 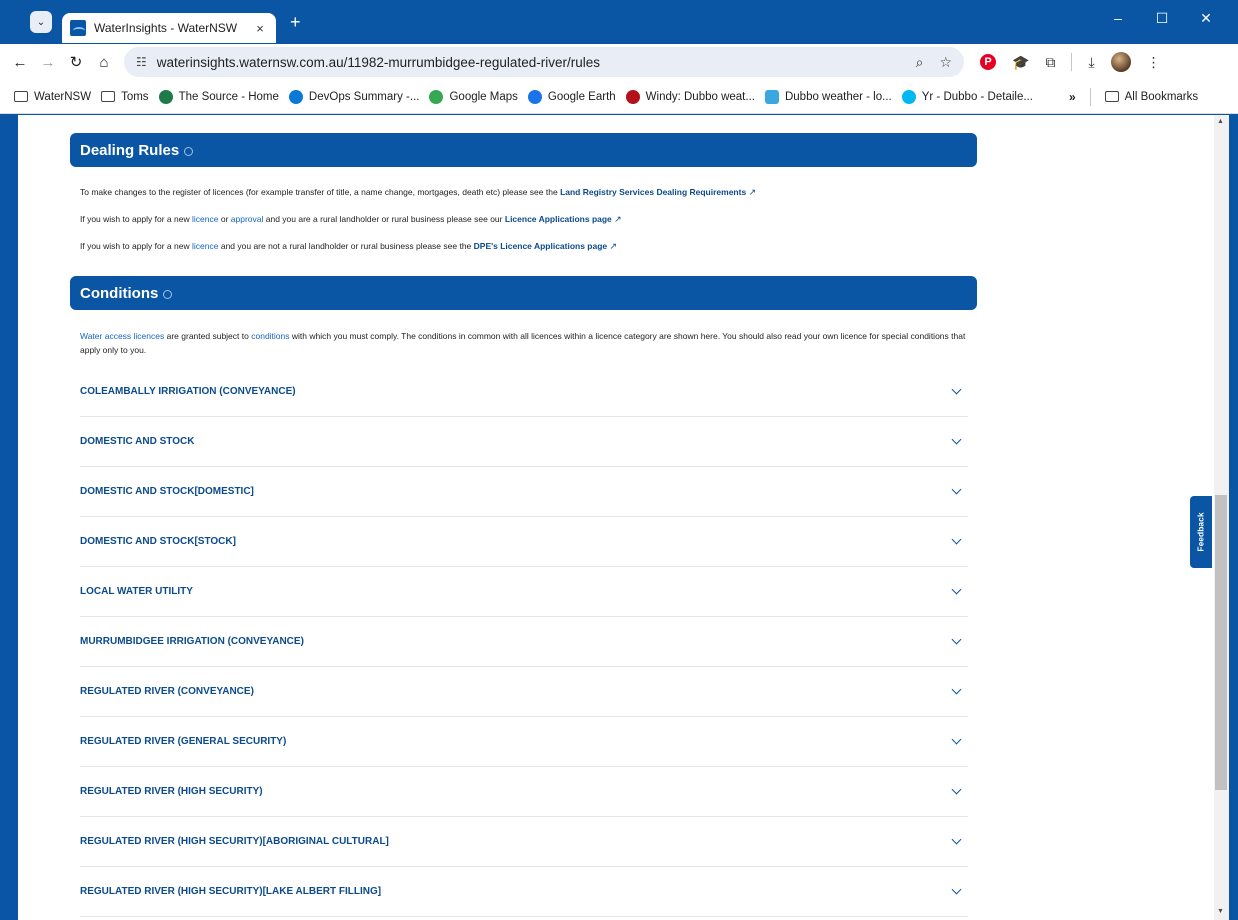 I want to click on tab-title: WaterInsights - WaterNSW, so click(x=166, y=28).